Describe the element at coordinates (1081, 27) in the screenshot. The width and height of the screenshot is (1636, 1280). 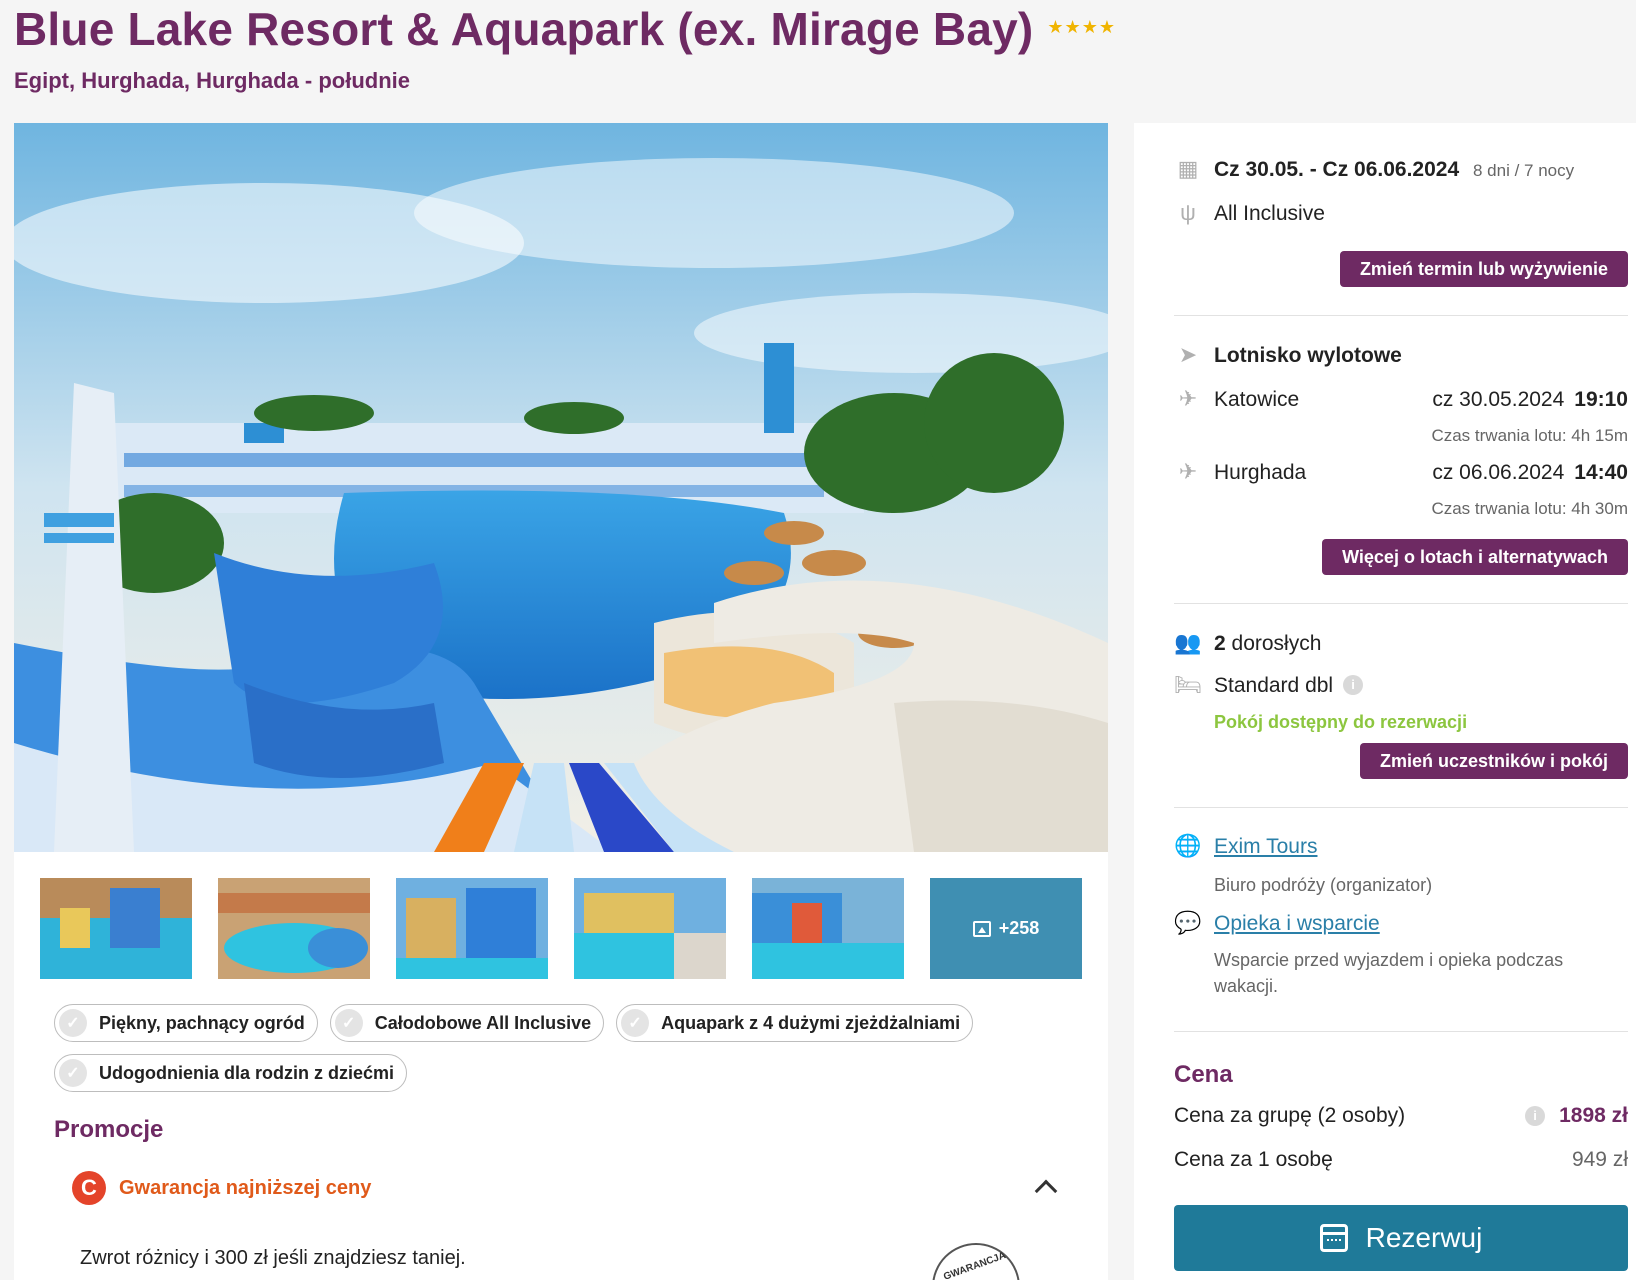
I see `star-rating: ★★★★` at that location.